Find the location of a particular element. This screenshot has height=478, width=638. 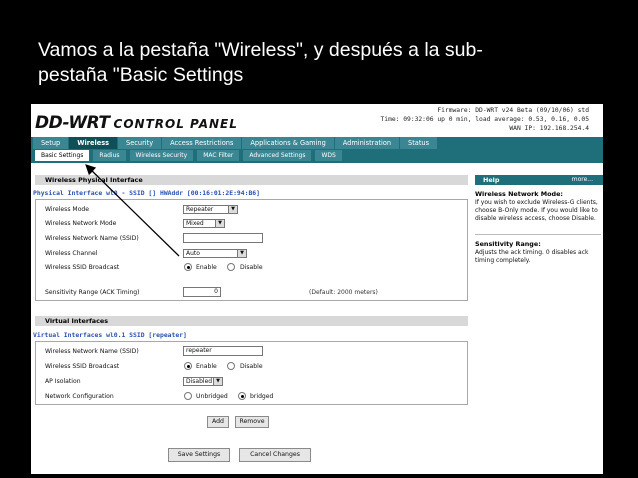

network-mode-value: Mixed is located at coordinates (195, 223).